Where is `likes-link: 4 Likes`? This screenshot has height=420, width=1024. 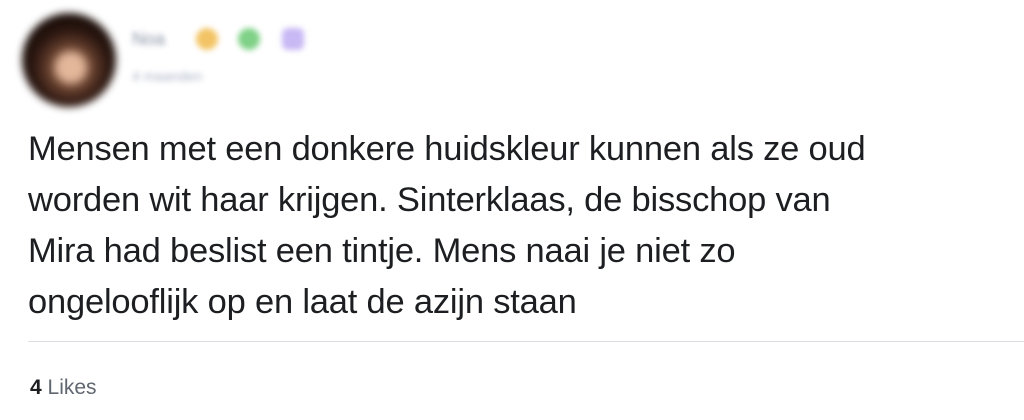 likes-link: 4 Likes is located at coordinates (63, 388).